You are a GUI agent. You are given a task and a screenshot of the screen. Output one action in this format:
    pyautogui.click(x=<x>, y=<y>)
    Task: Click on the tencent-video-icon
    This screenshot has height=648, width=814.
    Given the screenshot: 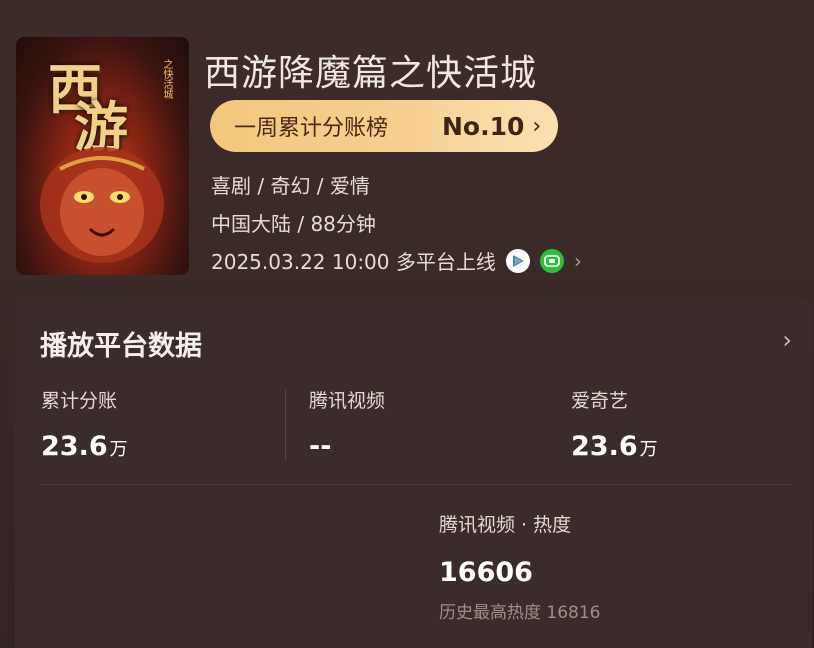 What is the action you would take?
    pyautogui.click(x=517, y=260)
    